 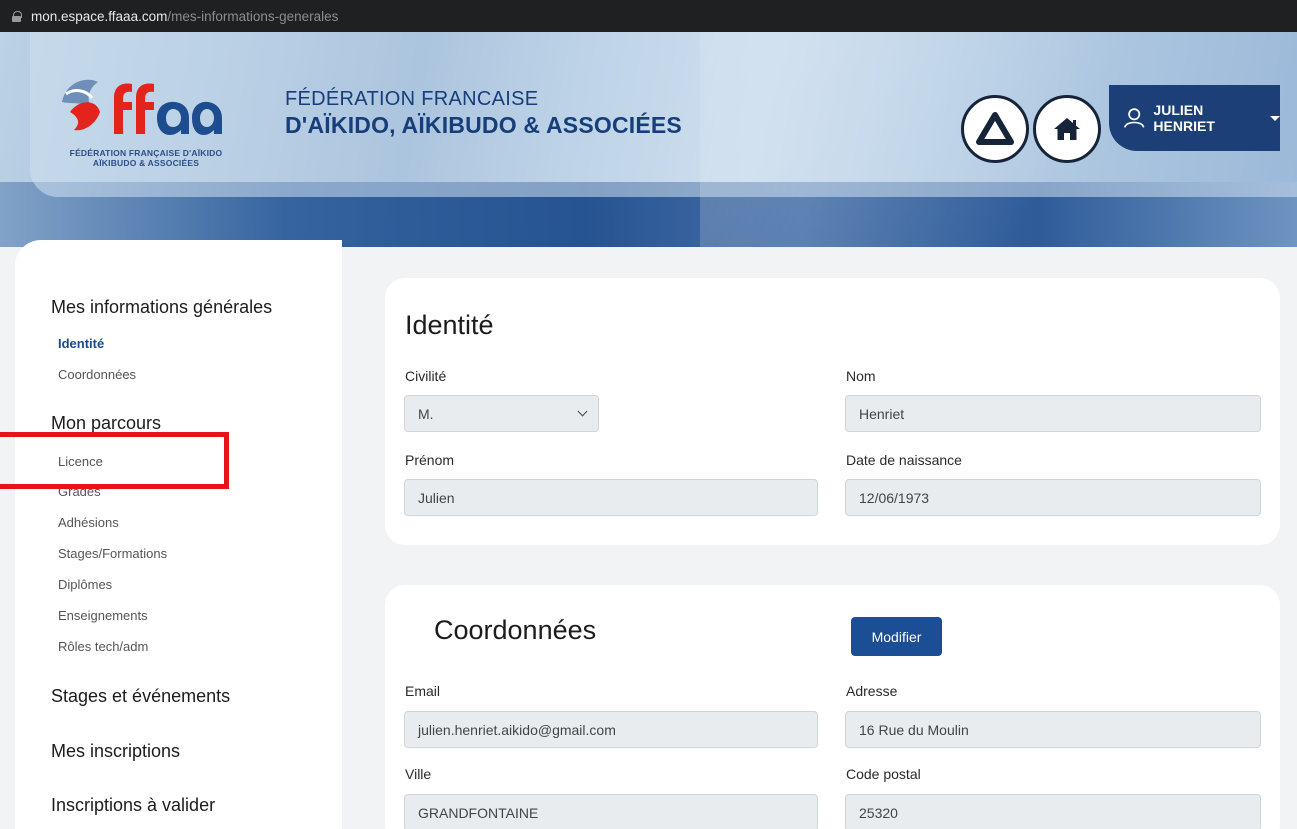 What do you see at coordinates (1053, 413) in the screenshot?
I see `nom-field: Henriet` at bounding box center [1053, 413].